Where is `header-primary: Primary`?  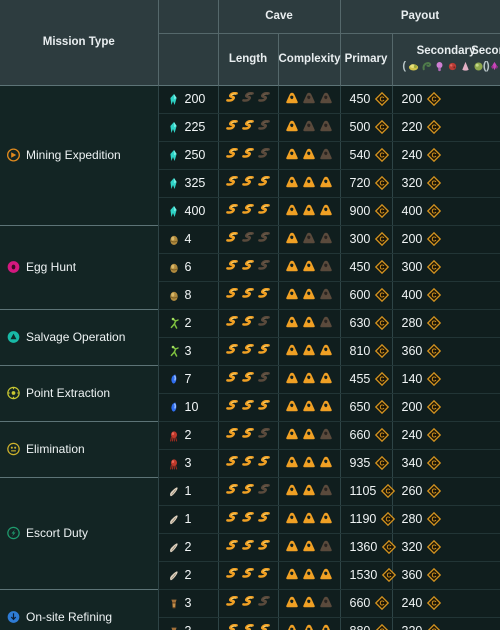
header-primary: Primary is located at coordinates (366, 59).